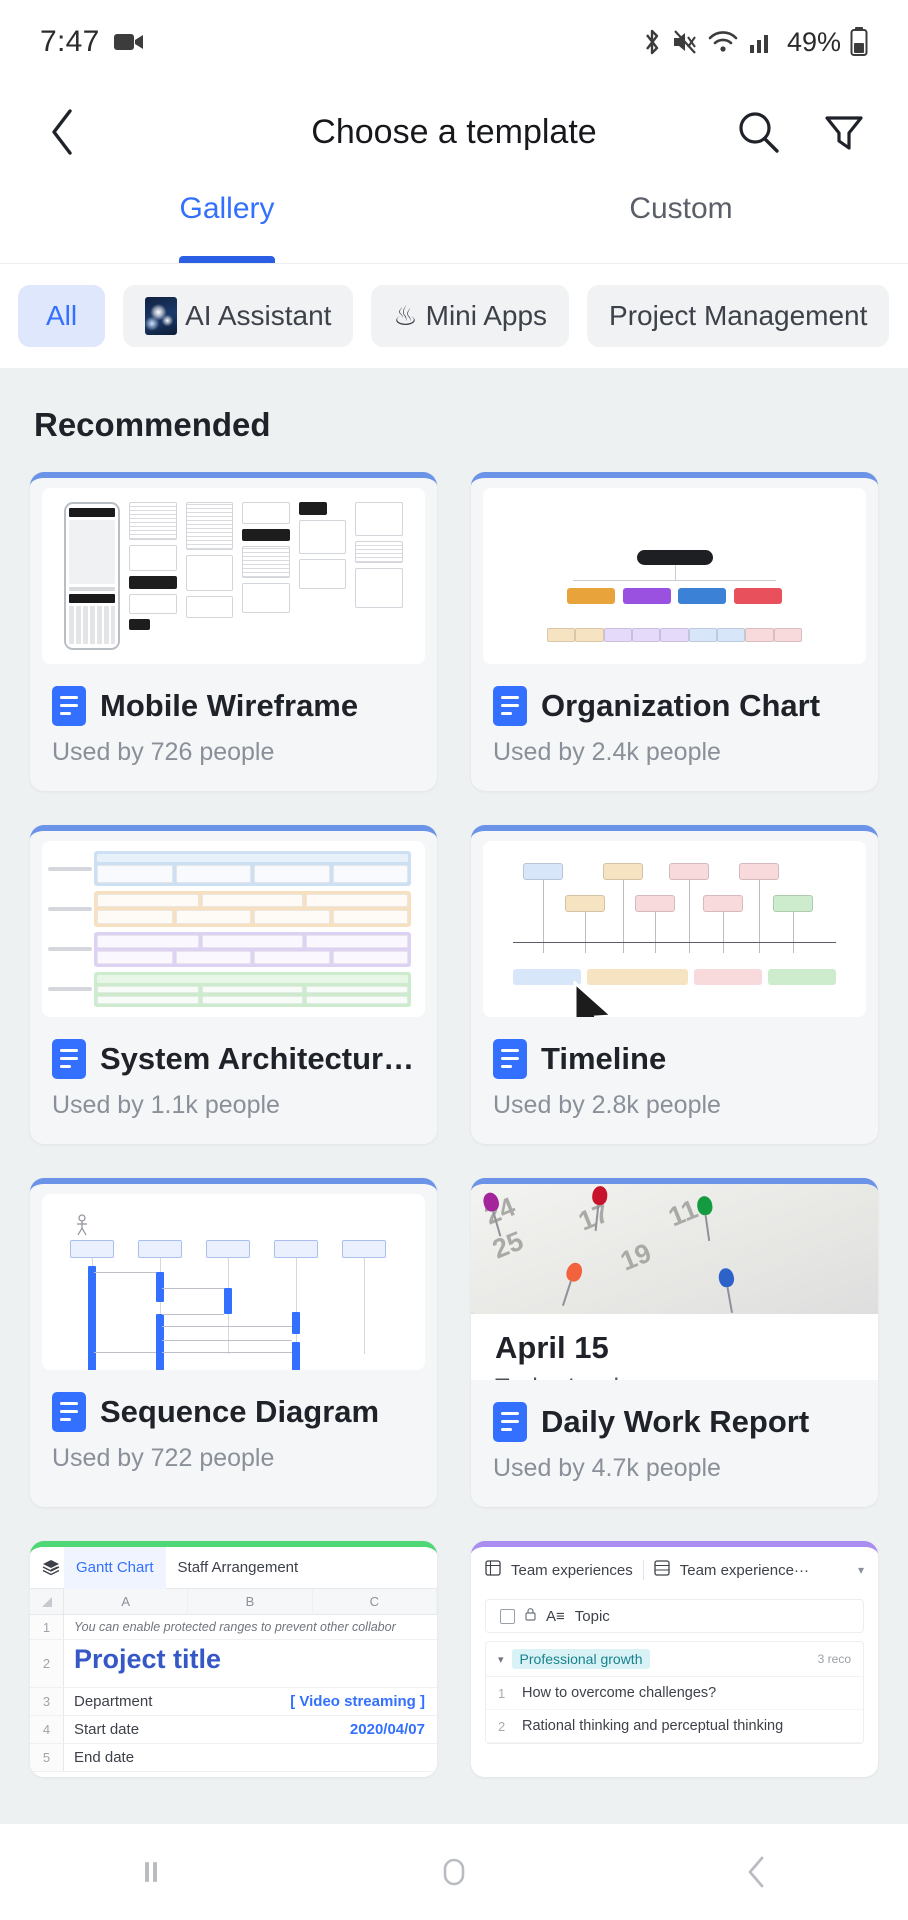 Image resolution: width=908 pixels, height=1920 pixels. I want to click on template-card-sequence-diagram: Sequence Diagram Used by 722 people, so click(233, 1342).